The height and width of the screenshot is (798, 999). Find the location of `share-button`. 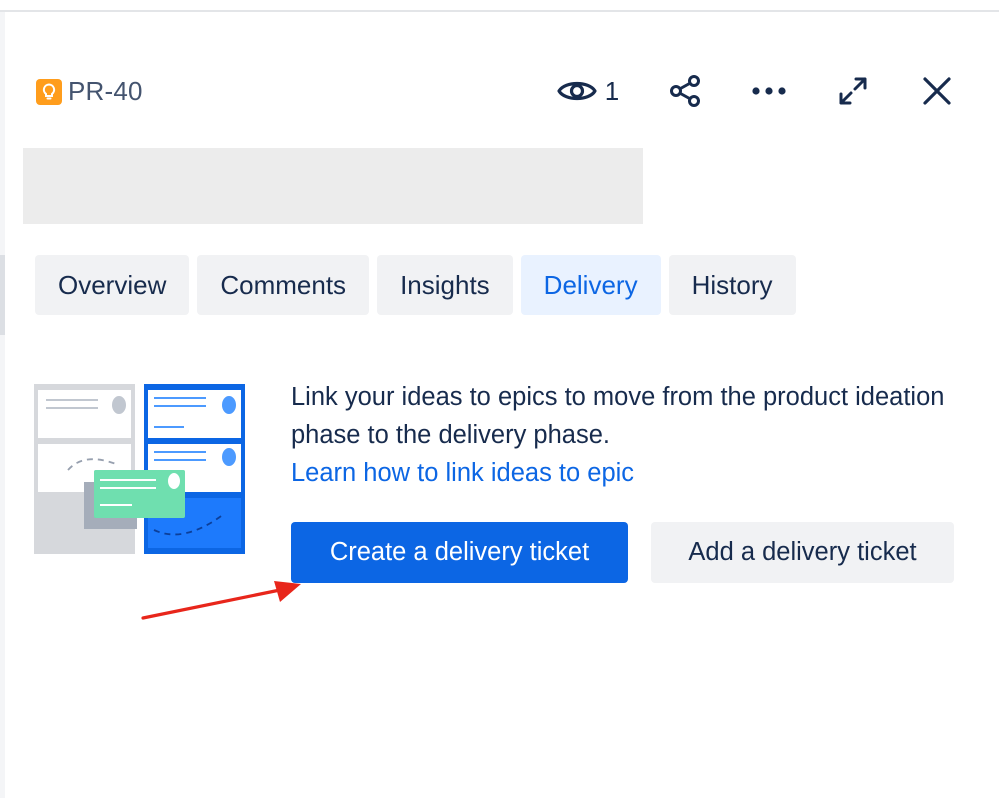

share-button is located at coordinates (685, 91).